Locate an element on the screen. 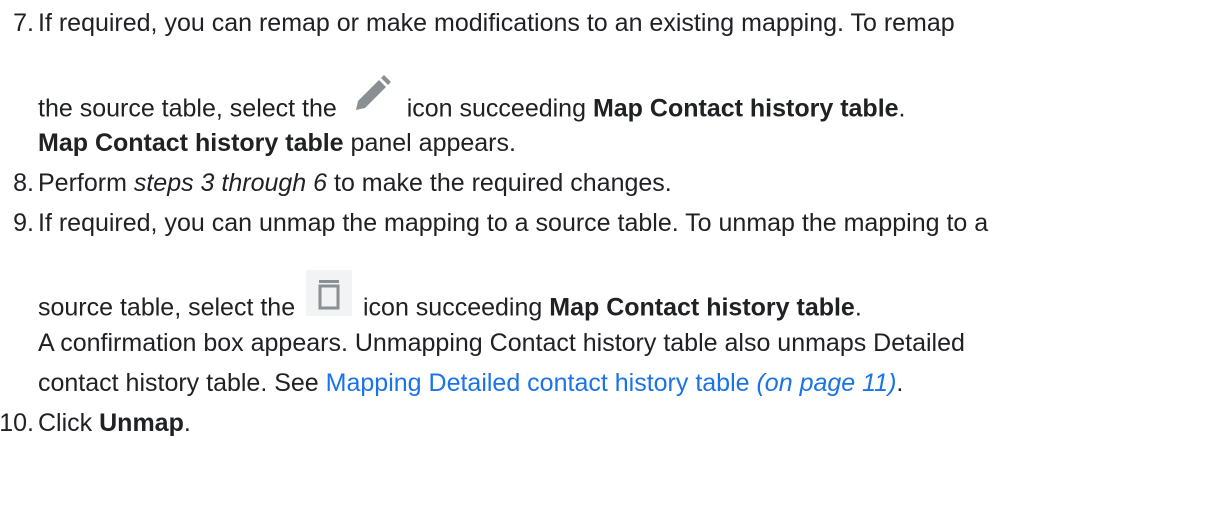  link-text: Mapping Detailed contact history table is located at coordinates (537, 383).